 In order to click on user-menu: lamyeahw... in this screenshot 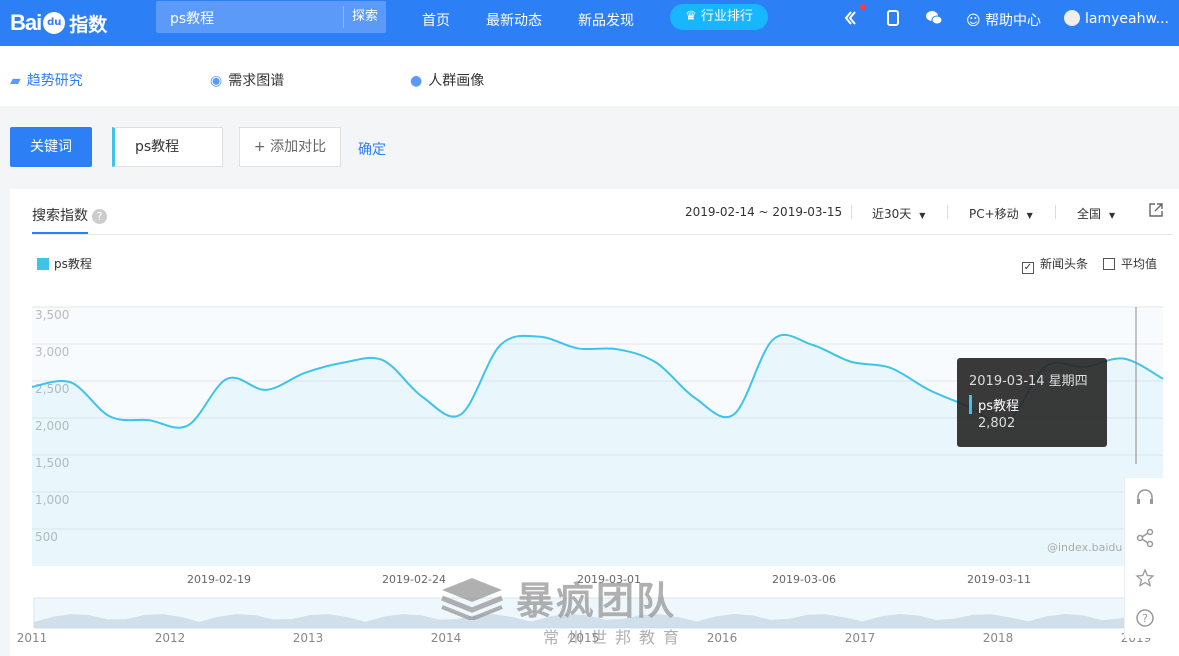, I will do `click(1116, 18)`.